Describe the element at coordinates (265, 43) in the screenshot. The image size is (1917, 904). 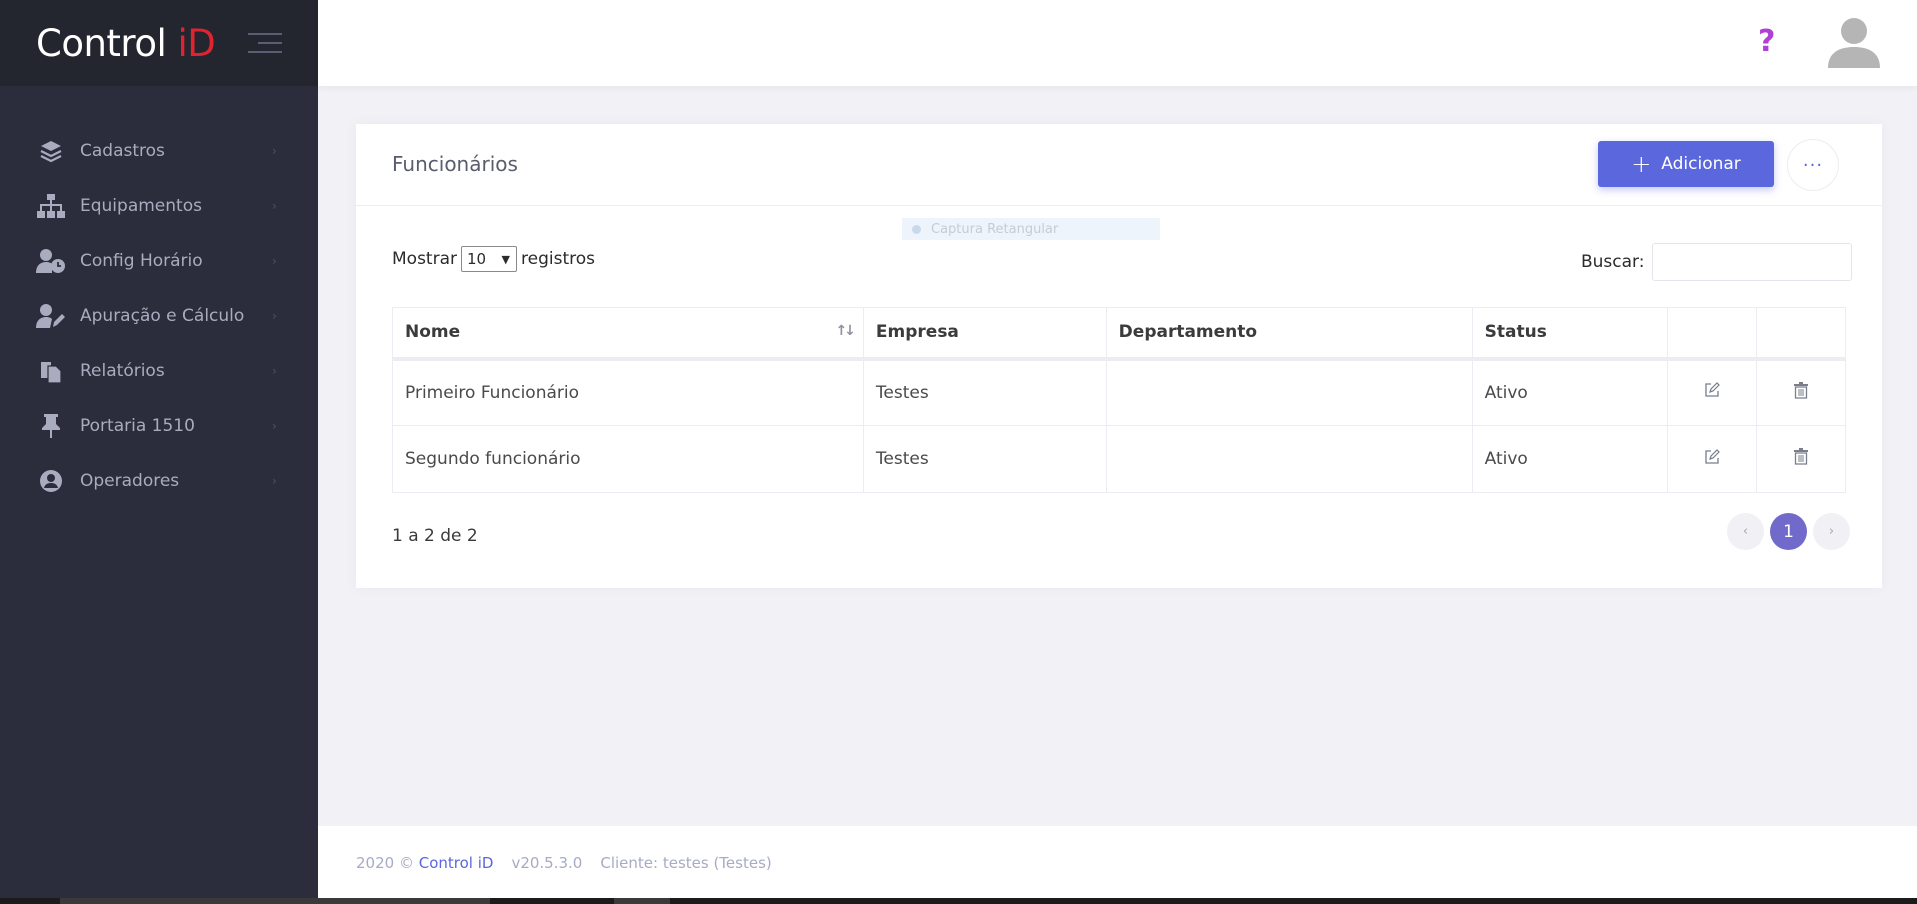
I see `menu-toggle-icon` at that location.